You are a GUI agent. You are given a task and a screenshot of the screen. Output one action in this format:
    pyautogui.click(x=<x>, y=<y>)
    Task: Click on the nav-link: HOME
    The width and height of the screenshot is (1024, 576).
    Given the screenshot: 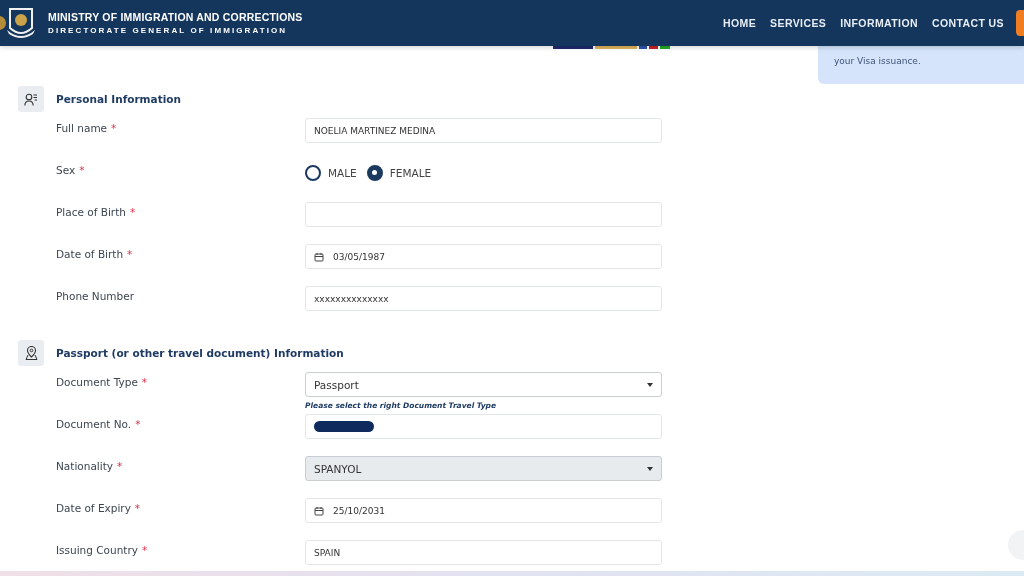 What is the action you would take?
    pyautogui.click(x=740, y=23)
    